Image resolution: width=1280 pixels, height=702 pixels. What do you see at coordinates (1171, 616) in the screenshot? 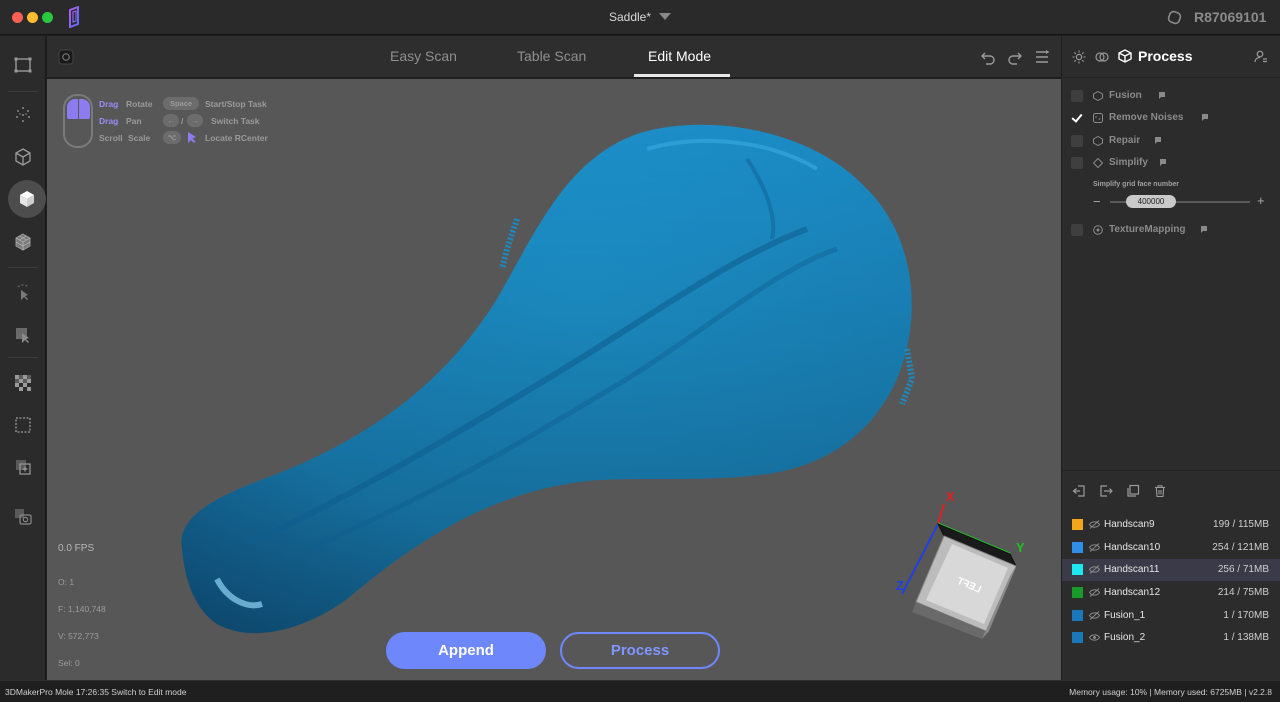
I see `list-item: Fusion_1 1 / 170MB` at bounding box center [1171, 616].